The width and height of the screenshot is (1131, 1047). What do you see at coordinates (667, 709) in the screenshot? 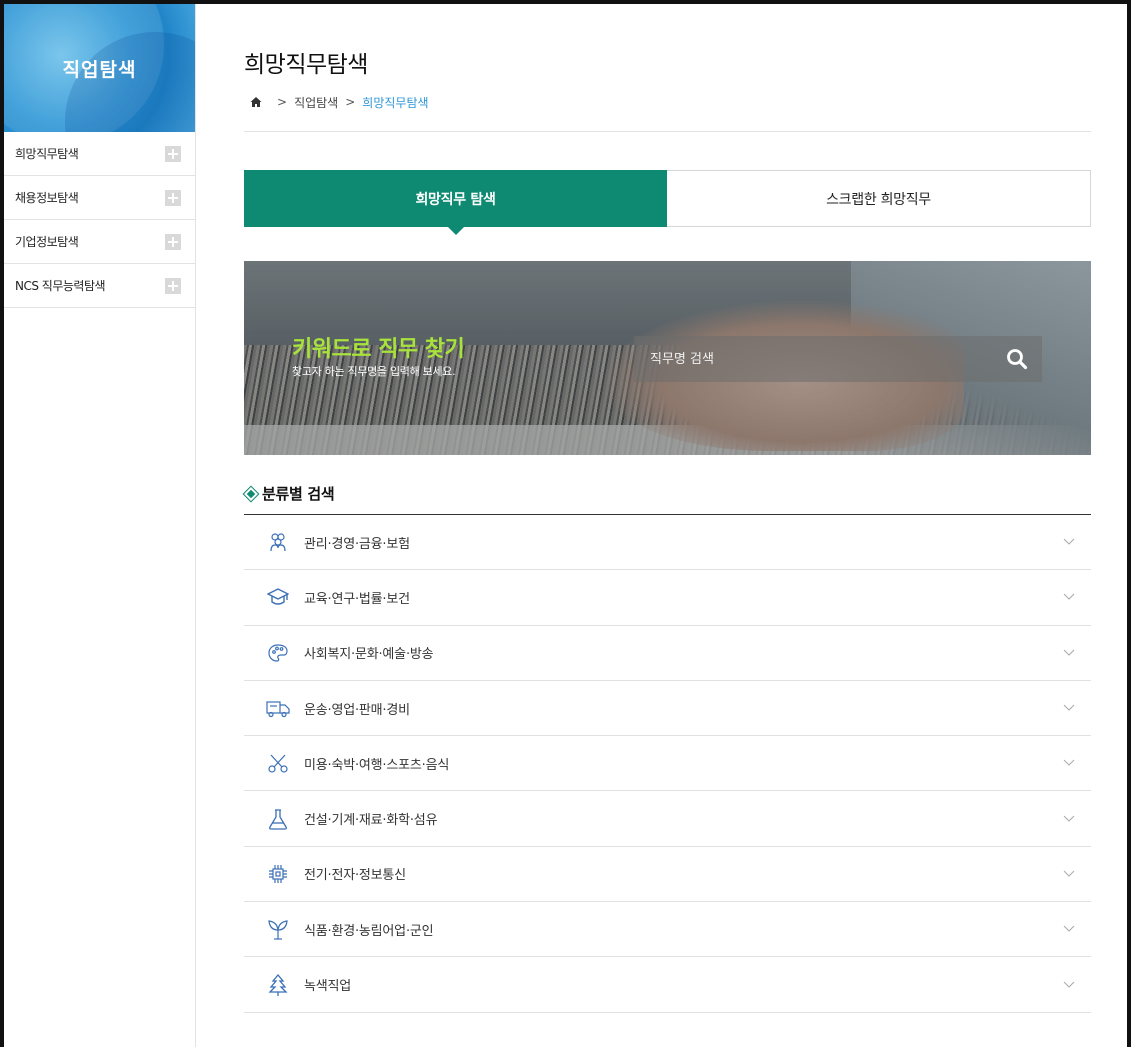
I see `category-item-transport-sales: 운송·영업·판매·경비` at bounding box center [667, 709].